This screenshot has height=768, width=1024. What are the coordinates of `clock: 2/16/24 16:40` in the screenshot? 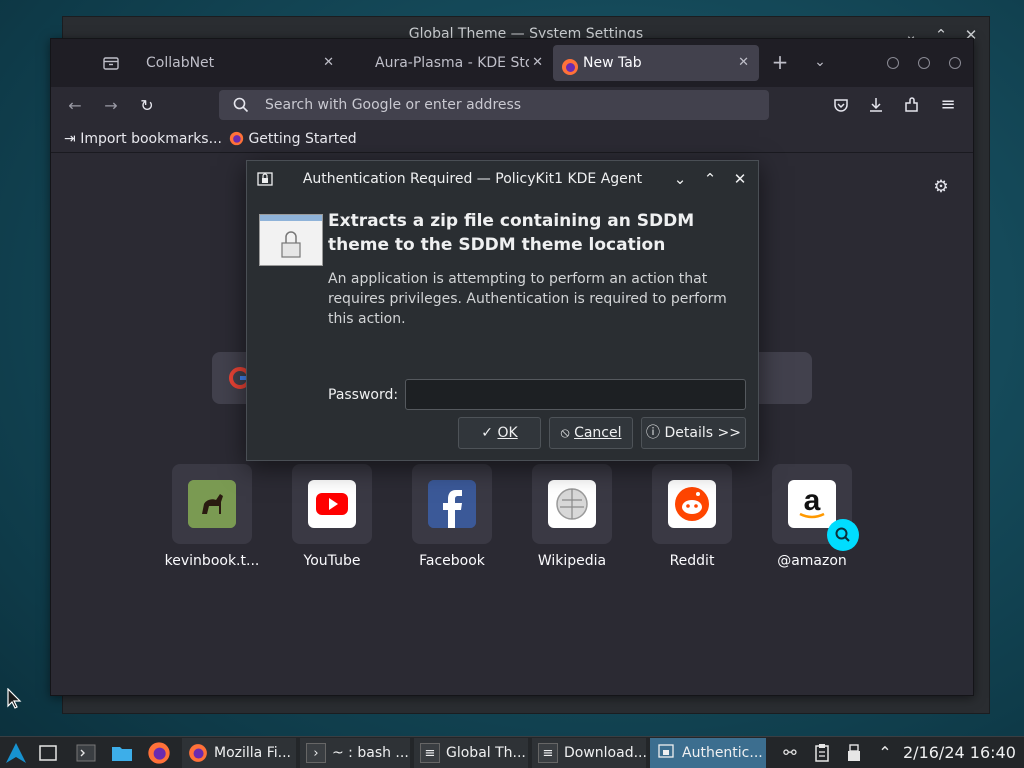 It's located at (959, 752).